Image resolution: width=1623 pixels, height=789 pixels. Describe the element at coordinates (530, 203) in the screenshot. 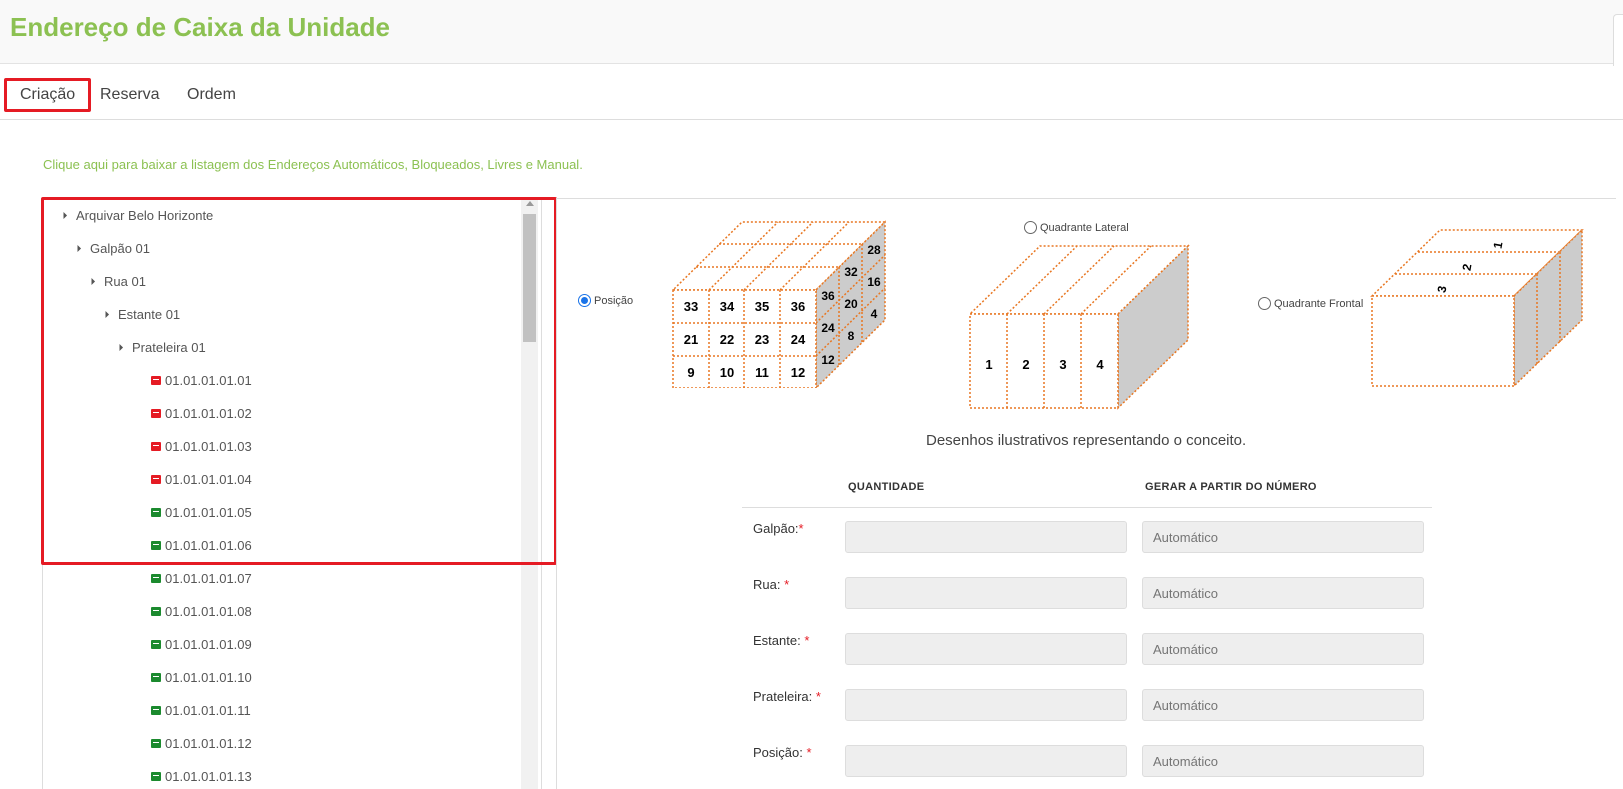

I see `scroll-up-arrow-icon` at that location.